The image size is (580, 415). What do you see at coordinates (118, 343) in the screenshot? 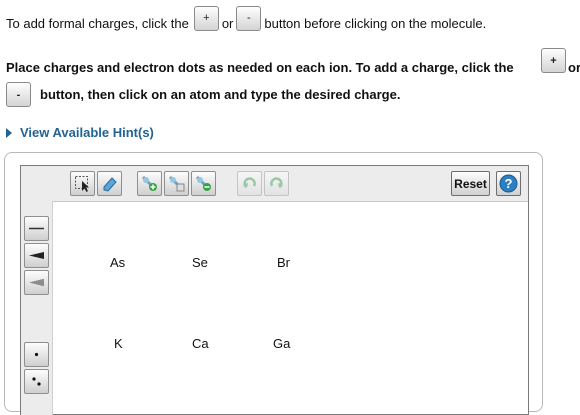
I see `atom-k: K` at bounding box center [118, 343].